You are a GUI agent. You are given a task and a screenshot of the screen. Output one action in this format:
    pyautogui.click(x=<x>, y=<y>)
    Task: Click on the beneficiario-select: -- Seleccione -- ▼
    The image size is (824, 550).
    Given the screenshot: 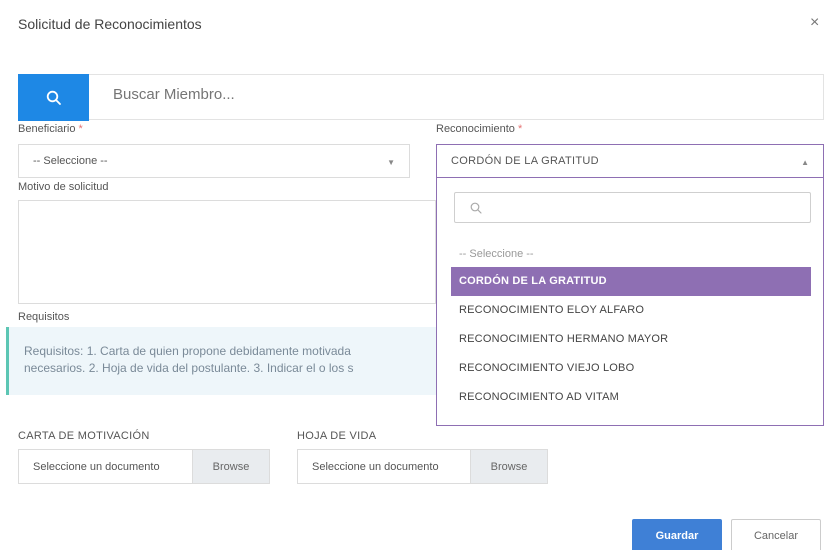 What is the action you would take?
    pyautogui.click(x=214, y=161)
    